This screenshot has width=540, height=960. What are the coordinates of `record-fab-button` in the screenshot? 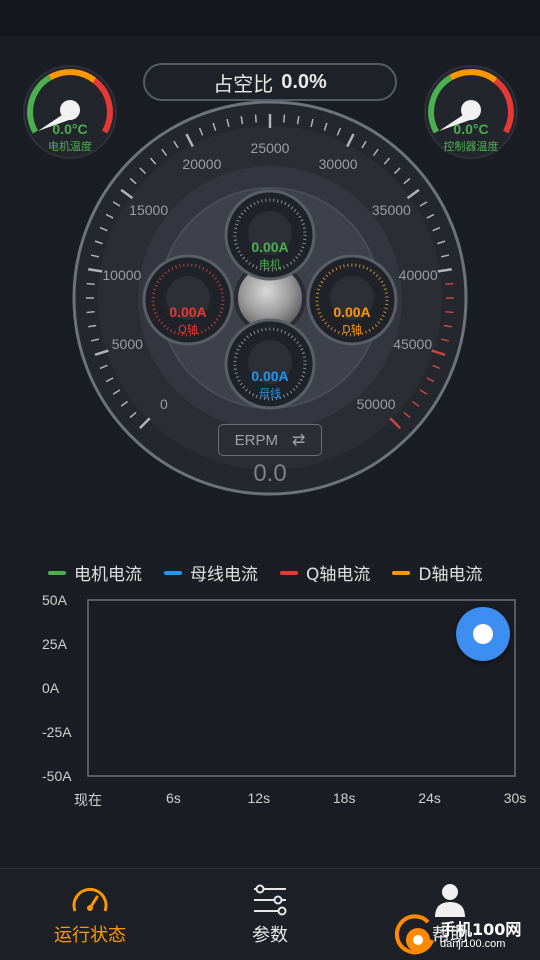 It's located at (483, 634).